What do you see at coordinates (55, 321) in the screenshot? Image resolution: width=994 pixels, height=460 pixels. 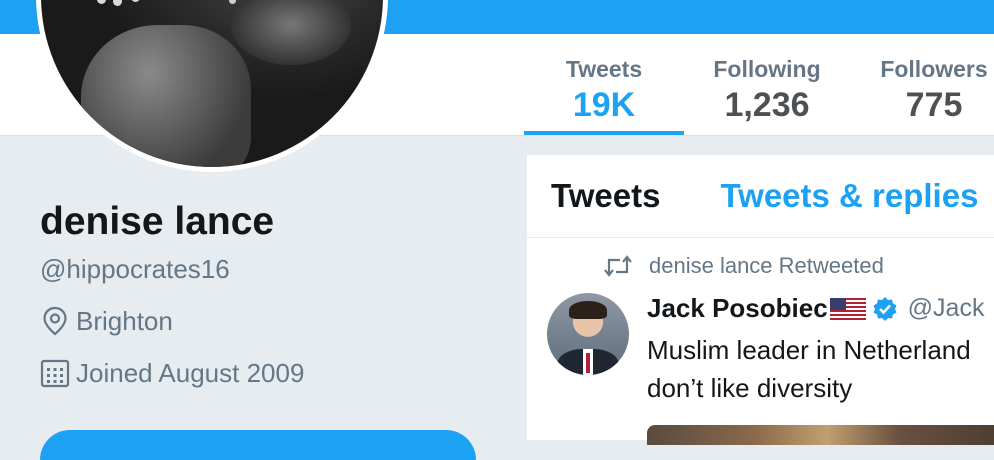 I see `location-pin-icon` at bounding box center [55, 321].